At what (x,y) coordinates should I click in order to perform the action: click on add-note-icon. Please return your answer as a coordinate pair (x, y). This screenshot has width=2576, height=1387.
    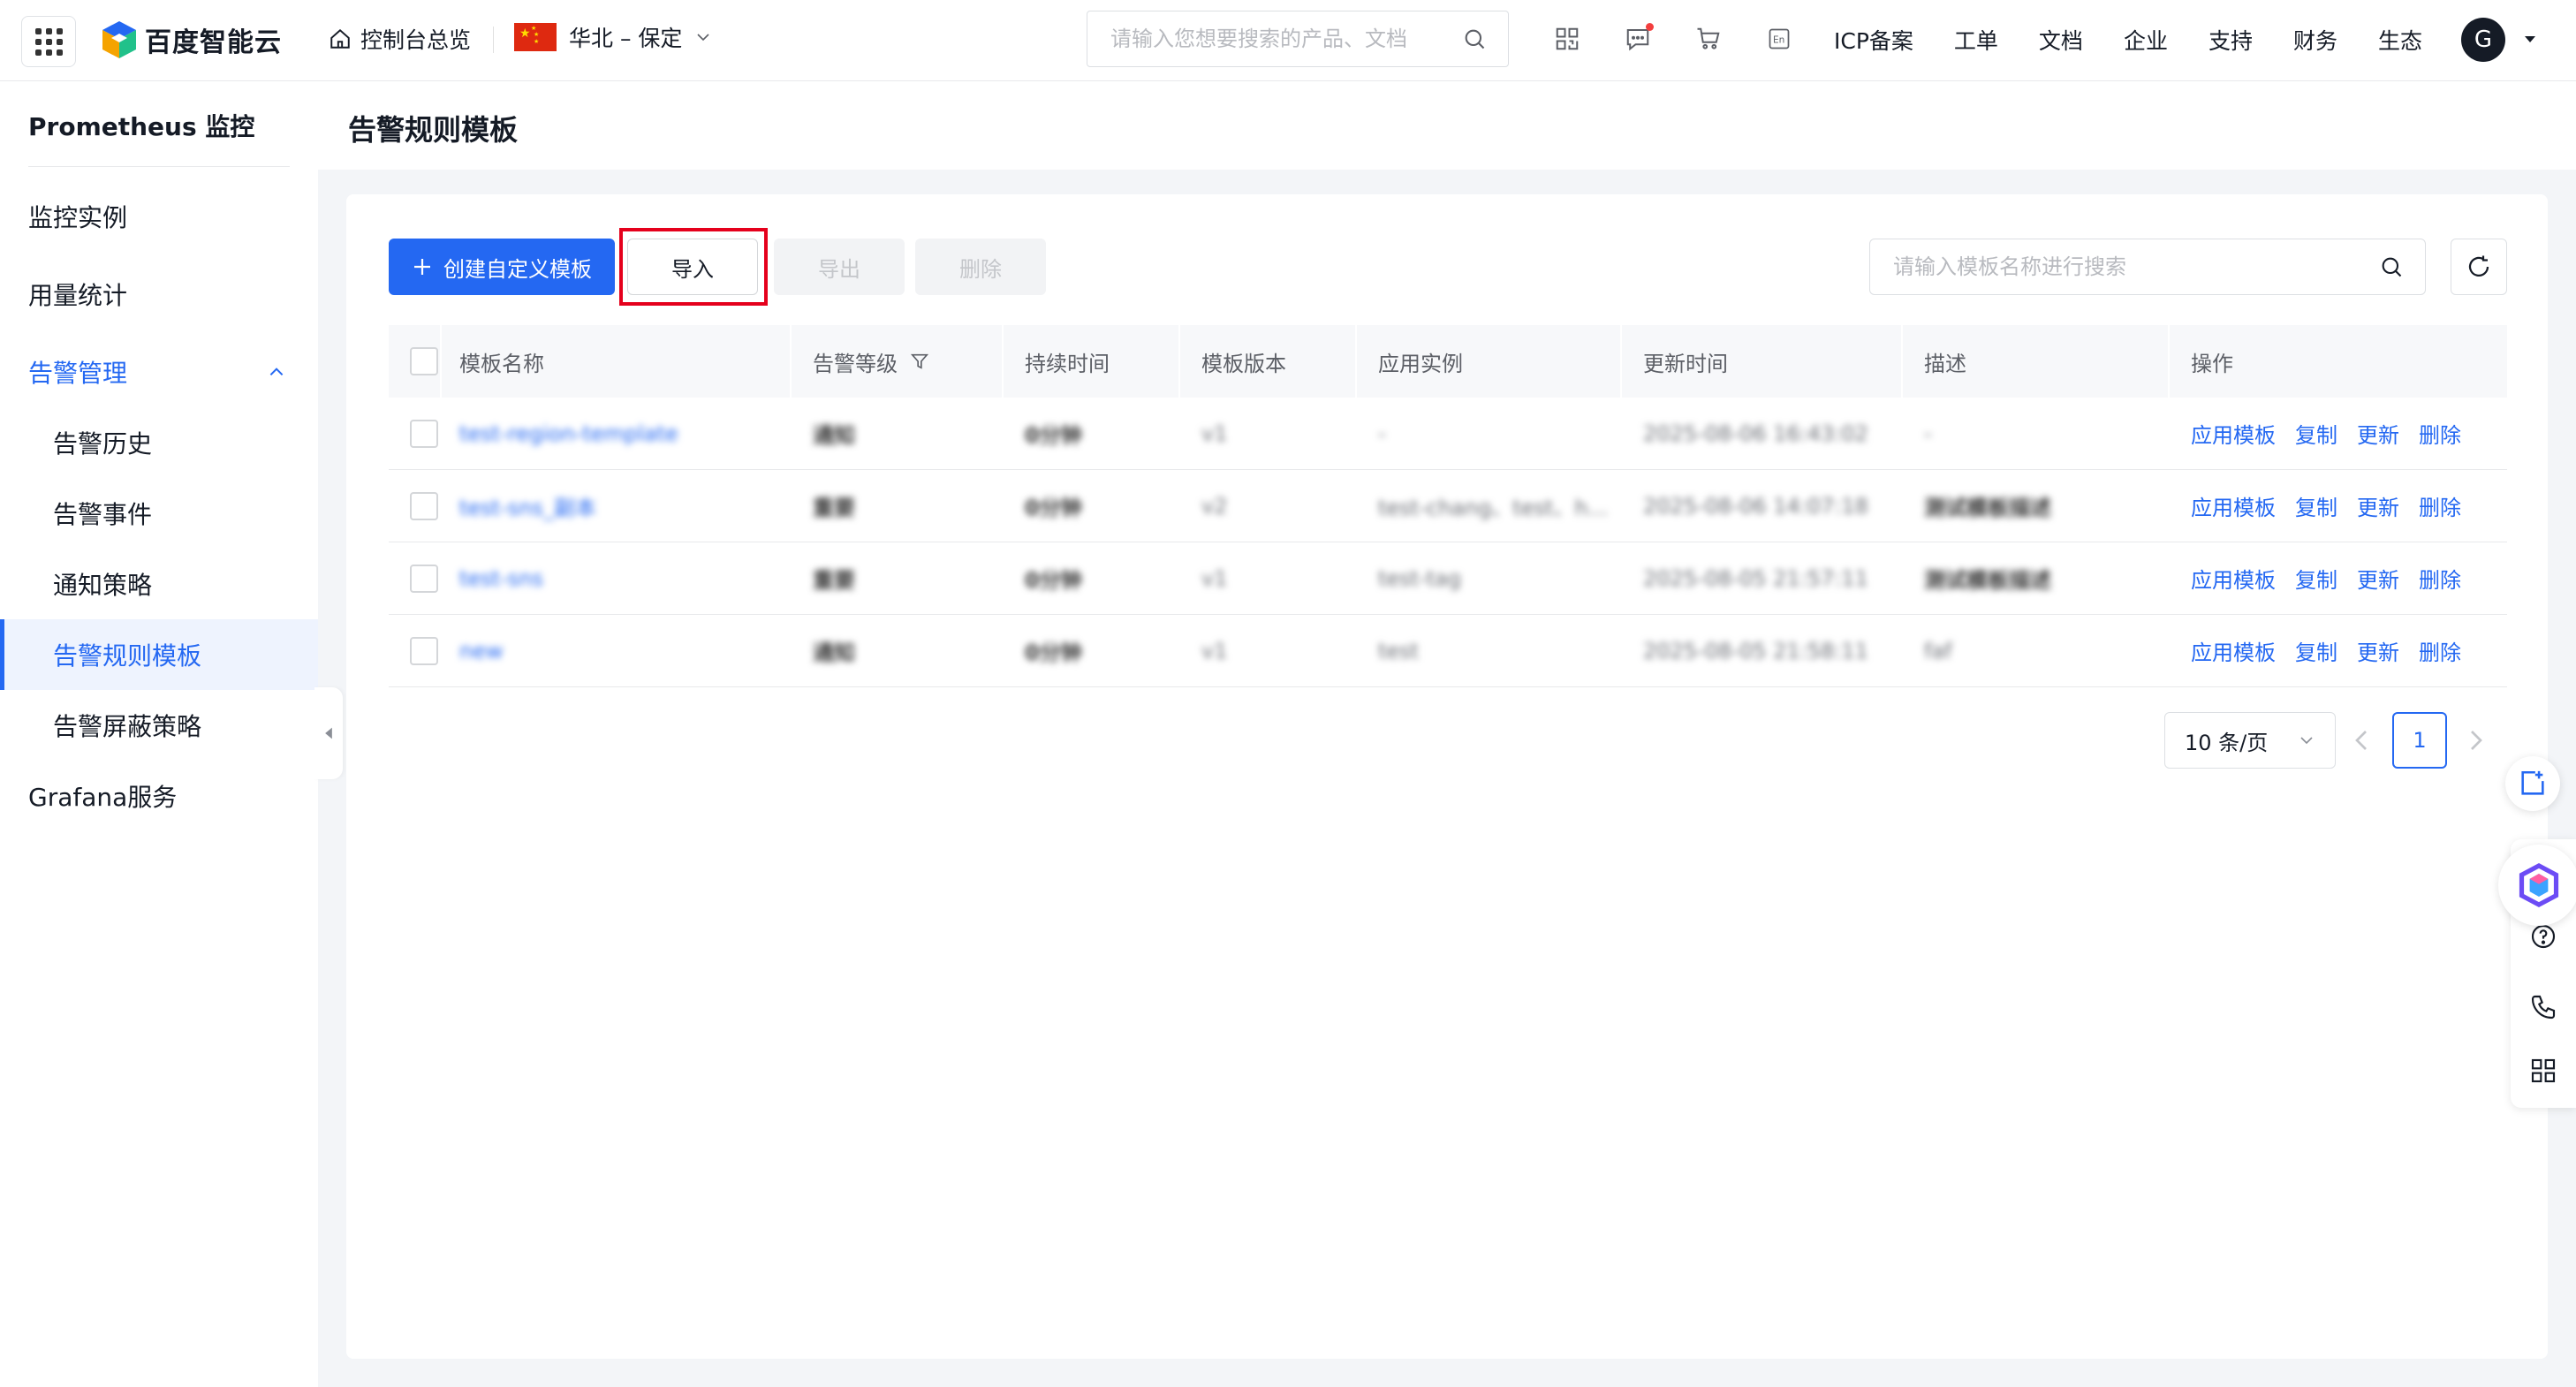
    Looking at the image, I should click on (2533, 782).